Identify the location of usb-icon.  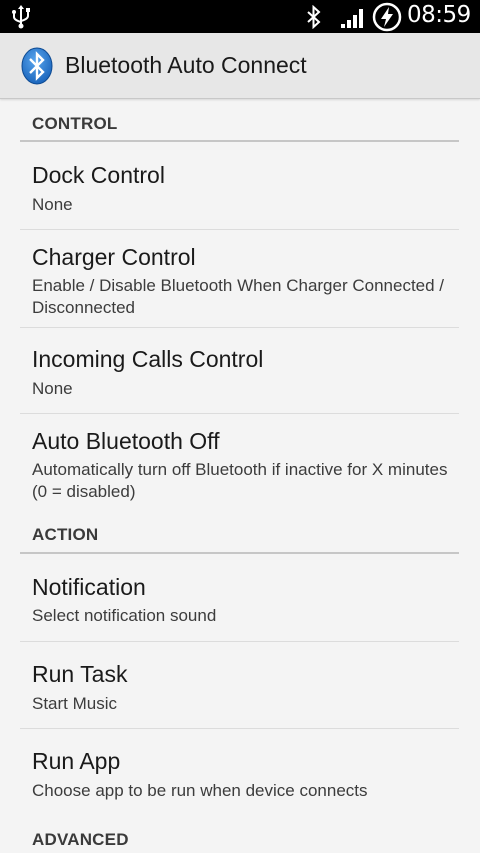
(21, 17).